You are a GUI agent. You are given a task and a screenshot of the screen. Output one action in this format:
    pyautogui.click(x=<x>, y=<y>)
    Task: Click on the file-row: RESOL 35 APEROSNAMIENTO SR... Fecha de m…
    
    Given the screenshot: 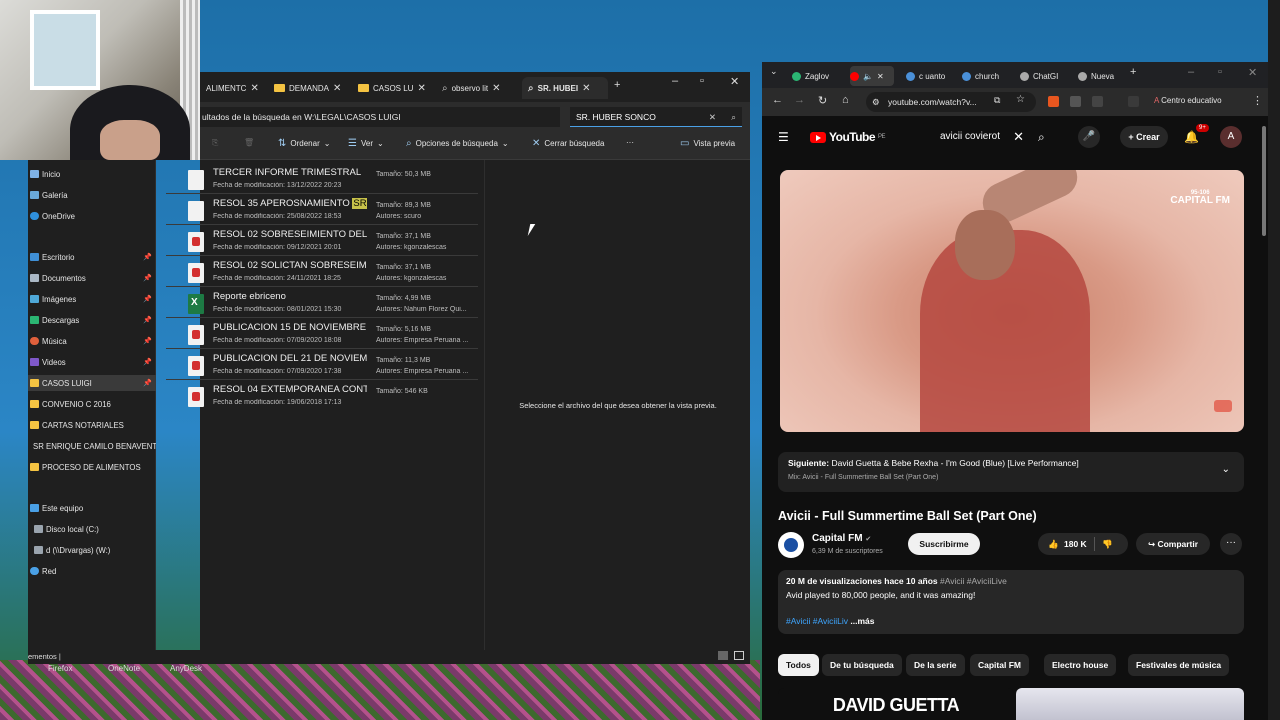 What is the action you would take?
    pyautogui.click(x=322, y=210)
    